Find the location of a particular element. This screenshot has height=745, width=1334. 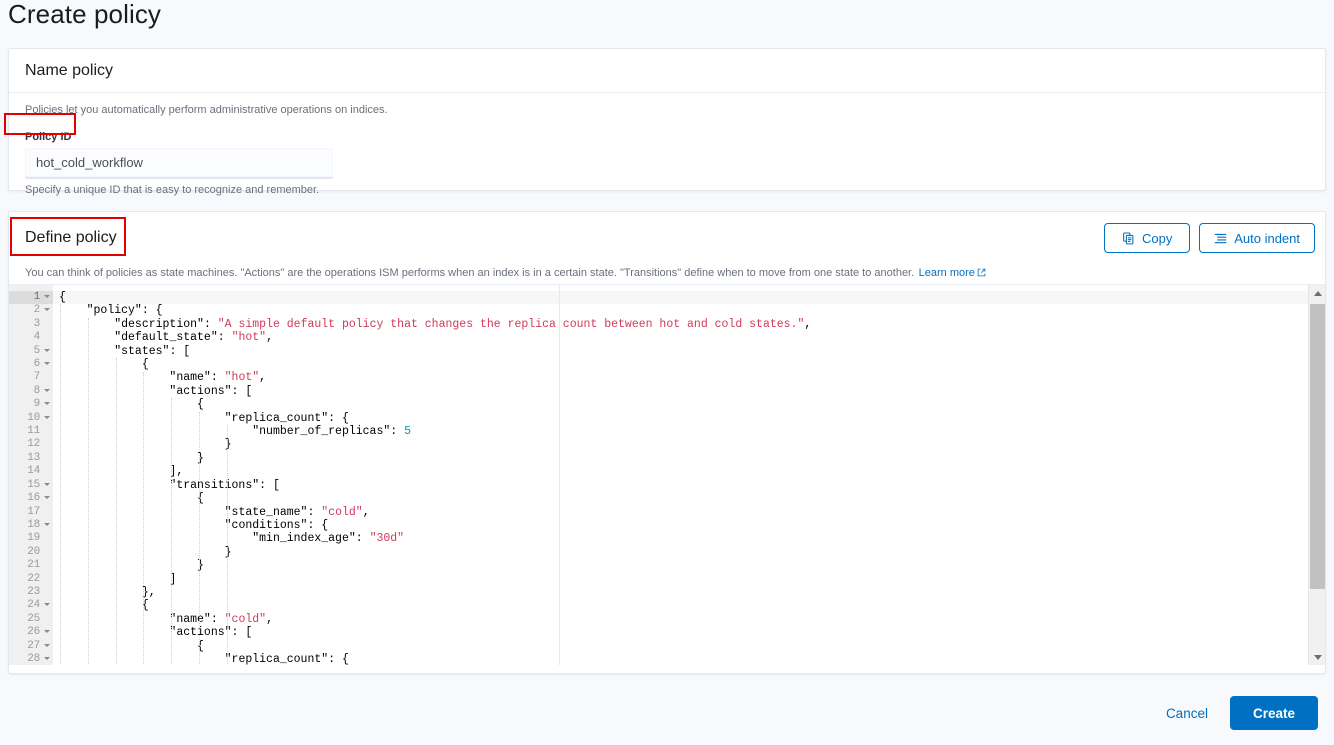

token-key: "description" is located at coordinates (159, 324).